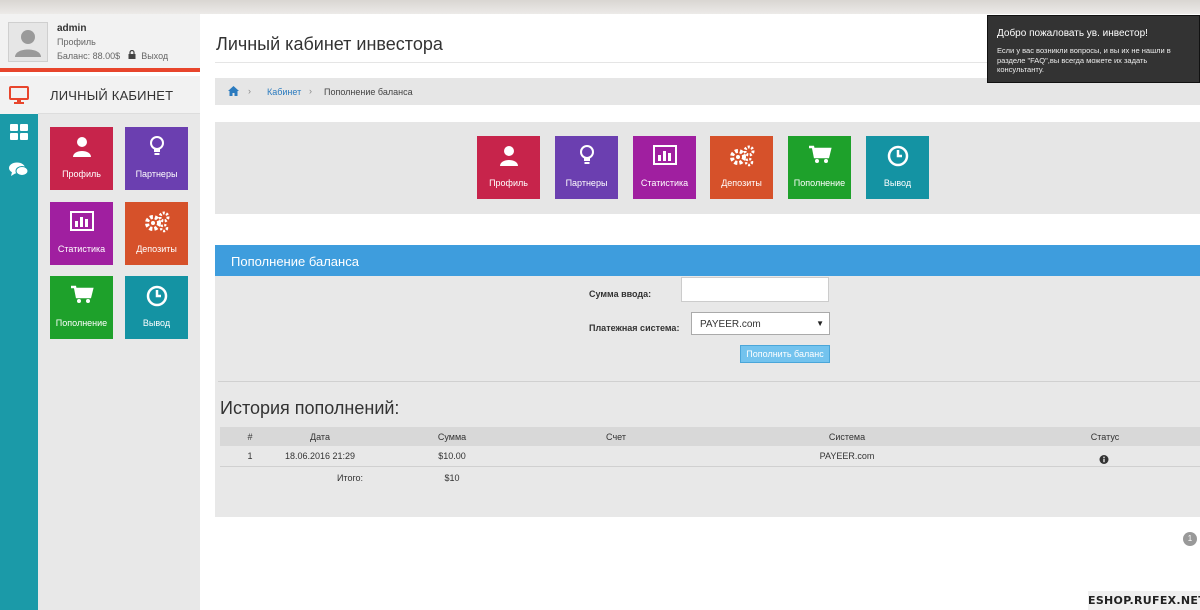 Image resolution: width=1200 pixels, height=610 pixels. What do you see at coordinates (847, 456) in the screenshot?
I see `cell-system: PAYEER.com` at bounding box center [847, 456].